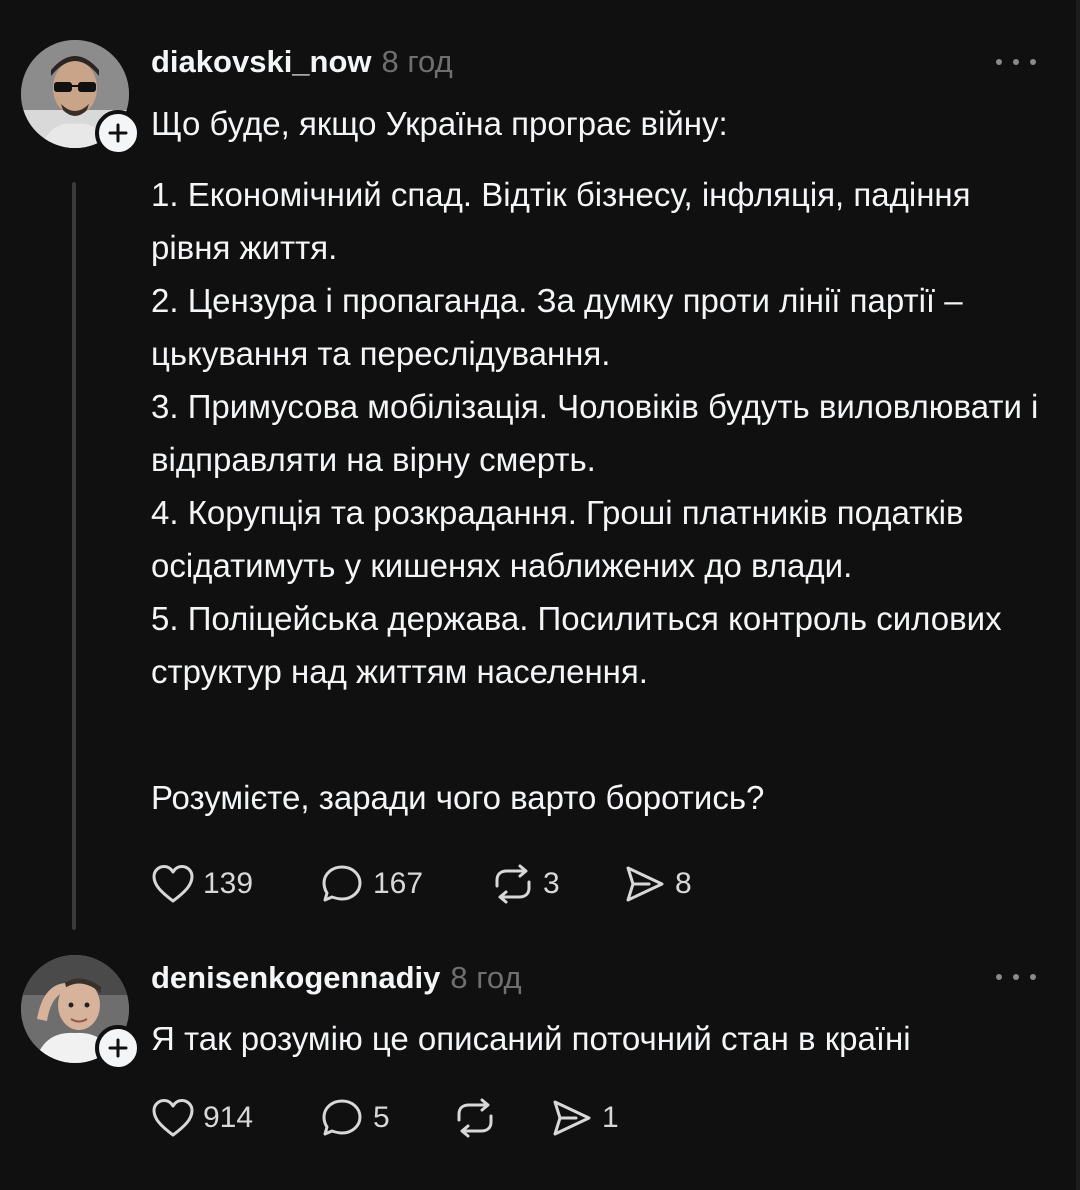 This screenshot has width=1080, height=1190. Describe the element at coordinates (74, 556) in the screenshot. I see `thread-line` at that location.